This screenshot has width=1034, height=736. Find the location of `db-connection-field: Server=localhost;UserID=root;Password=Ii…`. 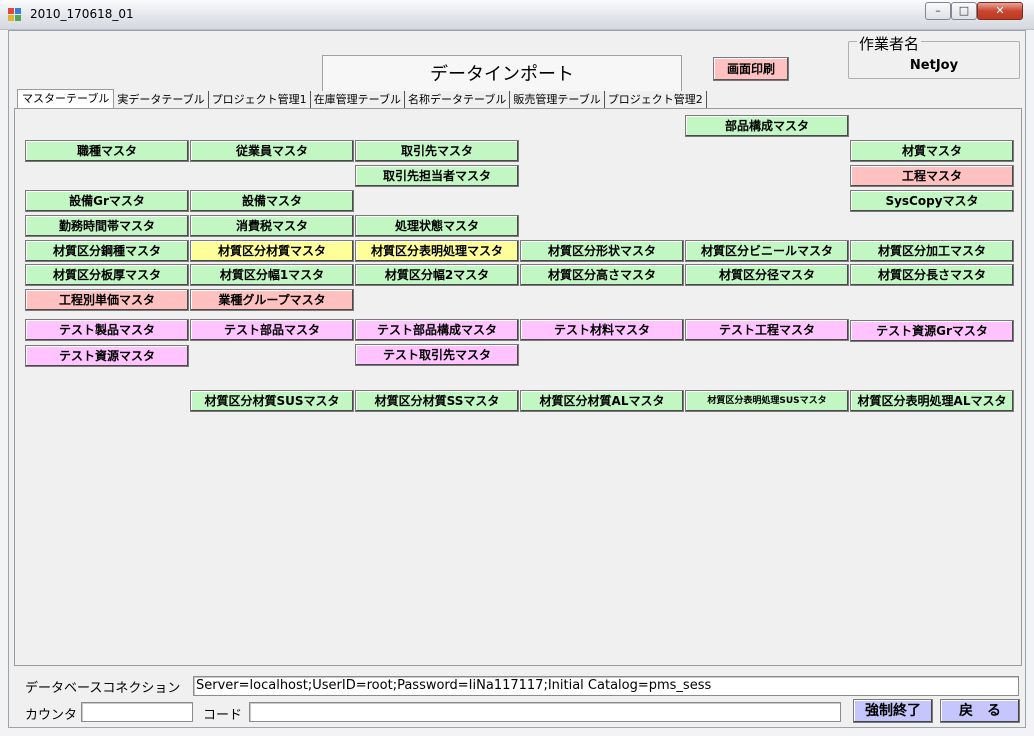

db-connection-field: Server=localhost;UserID=root;Password=Ii… is located at coordinates (606, 686).